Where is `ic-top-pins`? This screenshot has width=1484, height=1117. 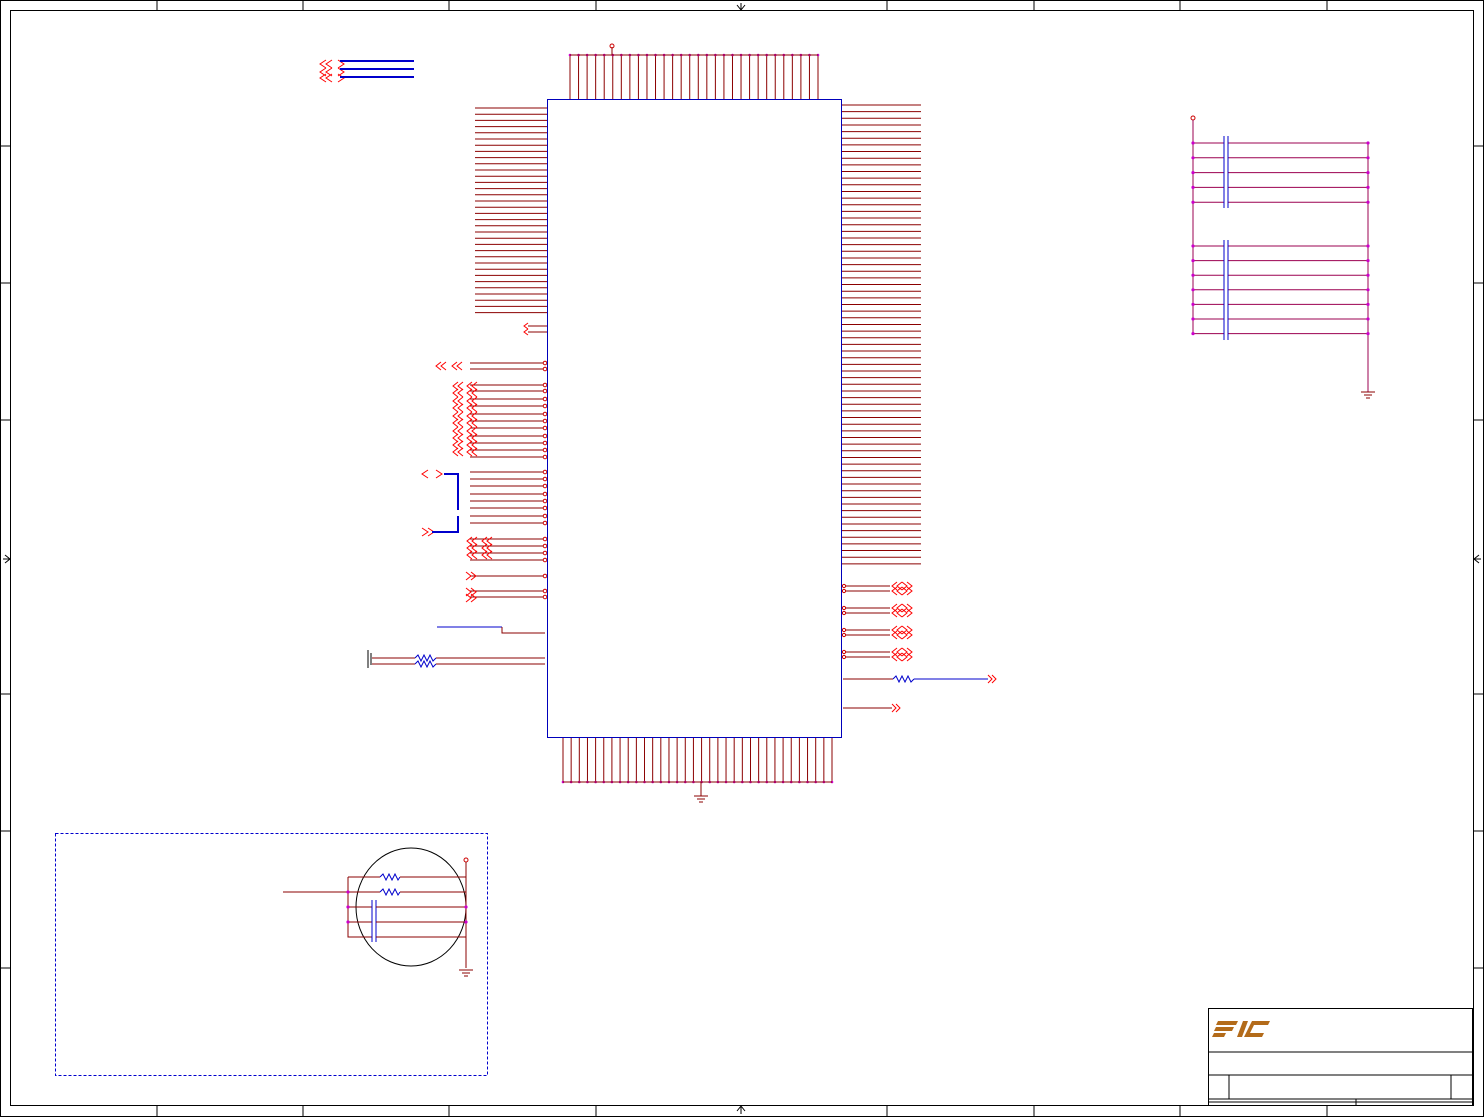 ic-top-pins is located at coordinates (694, 76).